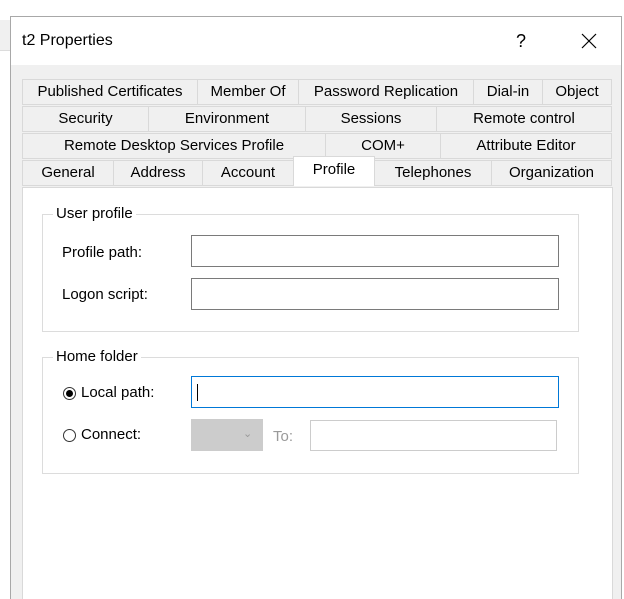 The width and height of the screenshot is (624, 599). What do you see at coordinates (371, 119) in the screenshot?
I see `tab-sessions: Sessions` at bounding box center [371, 119].